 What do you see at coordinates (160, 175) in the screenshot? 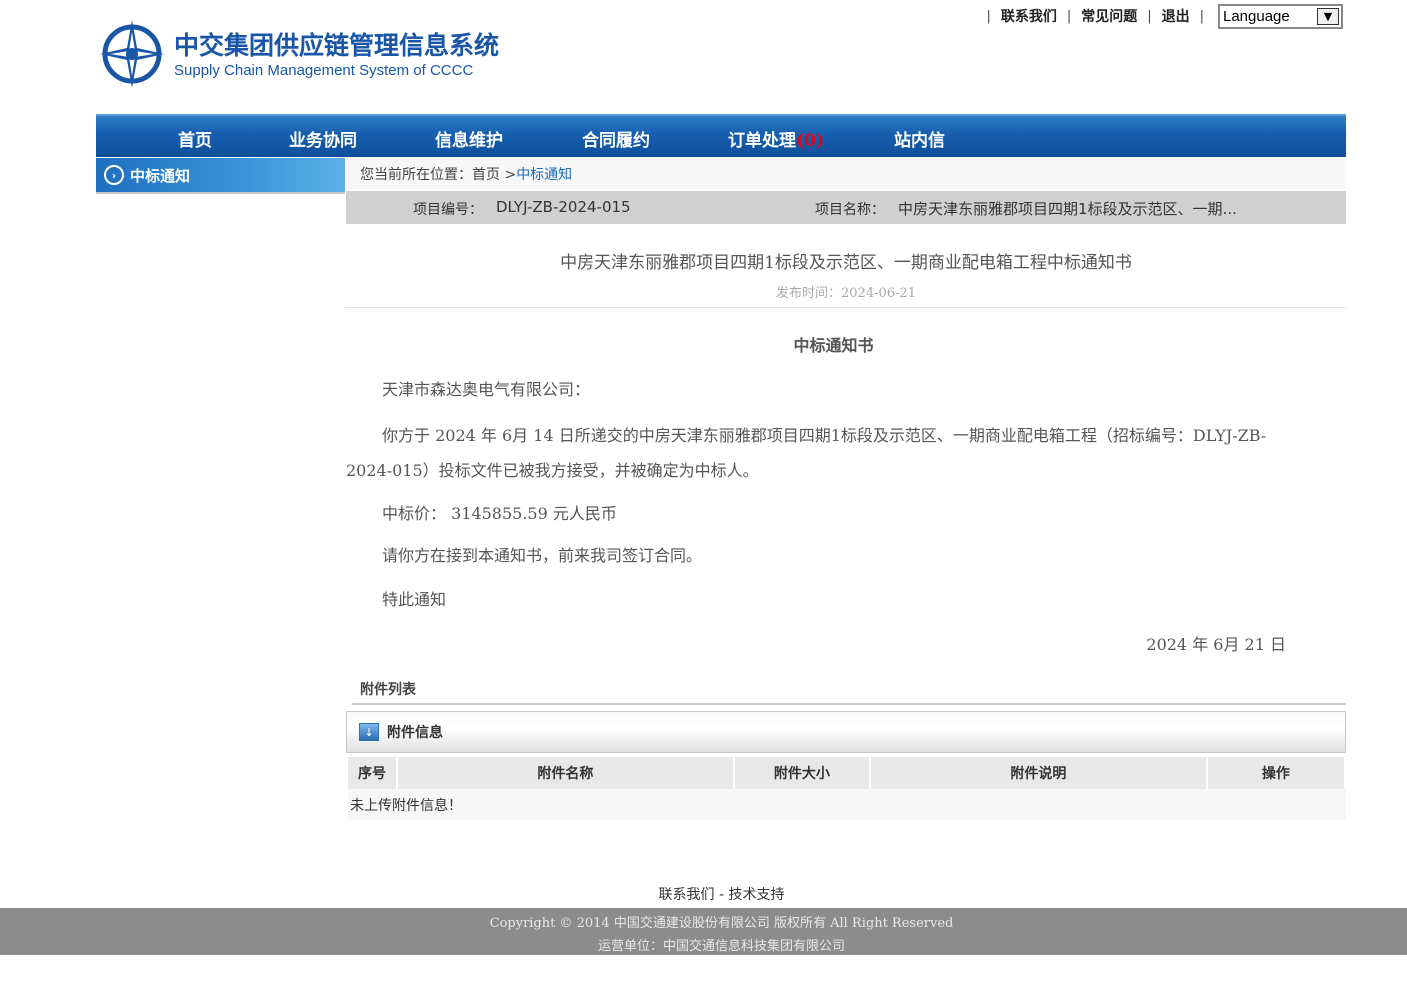
I see `sidebar-item-label: 中标通知` at bounding box center [160, 175].